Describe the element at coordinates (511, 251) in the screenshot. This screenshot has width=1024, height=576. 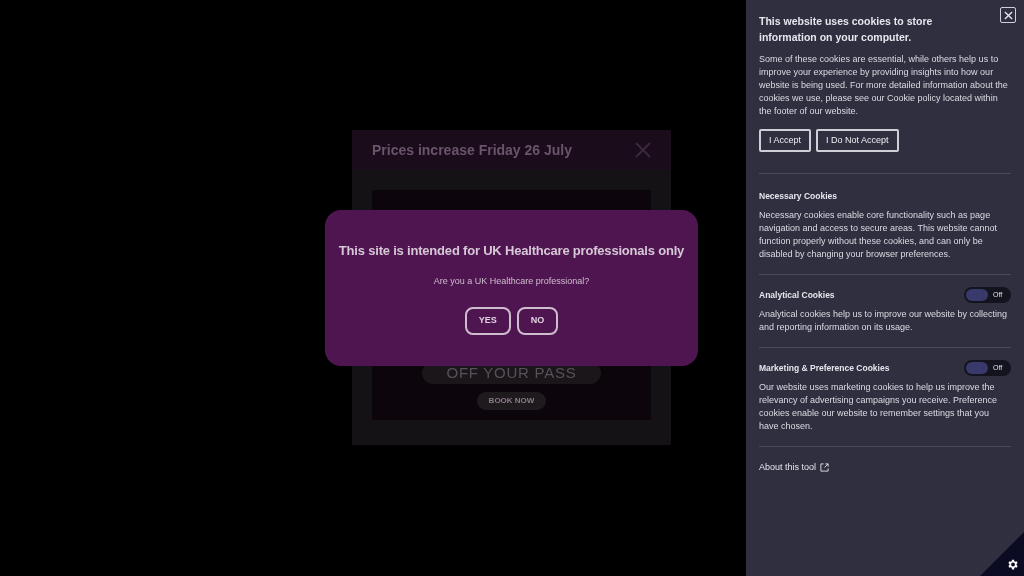
I see `modal-title: This site is intended for UK Healthcare professionals only` at that location.